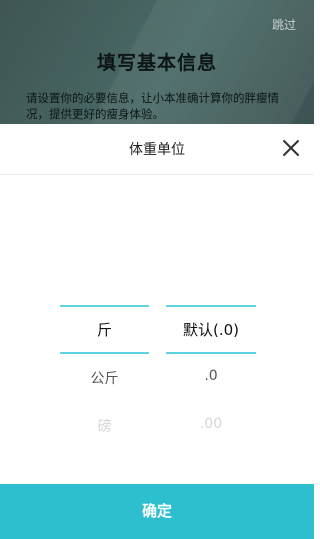 The image size is (320, 539). I want to click on close-button, so click(291, 148).